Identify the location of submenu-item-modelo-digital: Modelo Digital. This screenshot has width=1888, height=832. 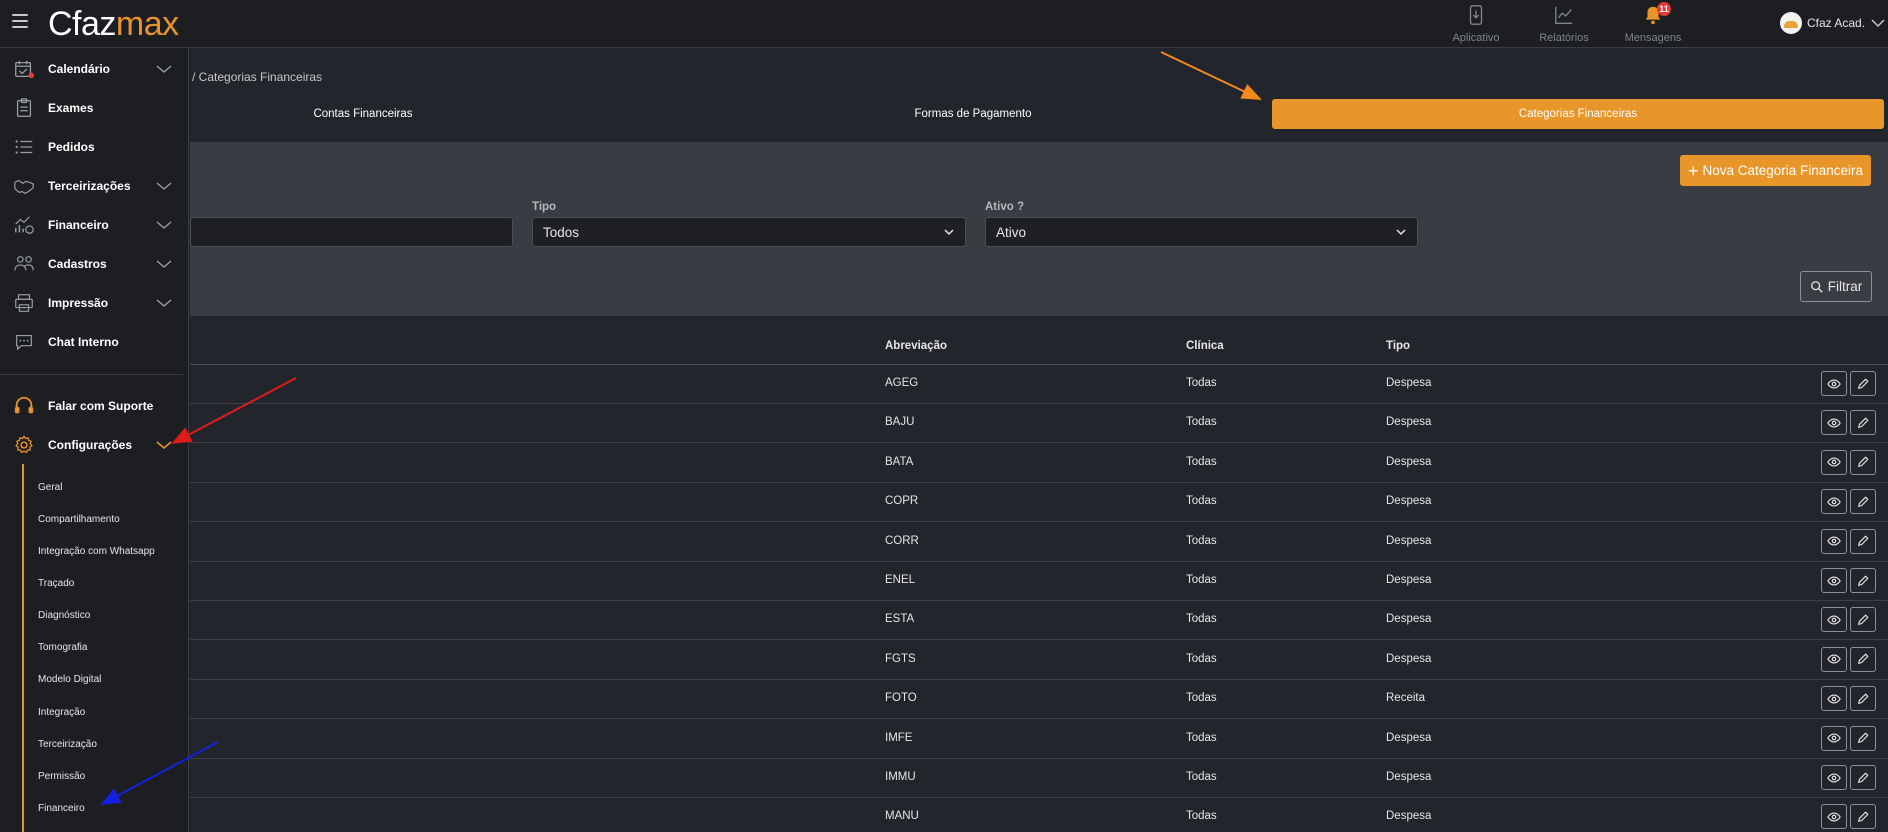
(69, 679).